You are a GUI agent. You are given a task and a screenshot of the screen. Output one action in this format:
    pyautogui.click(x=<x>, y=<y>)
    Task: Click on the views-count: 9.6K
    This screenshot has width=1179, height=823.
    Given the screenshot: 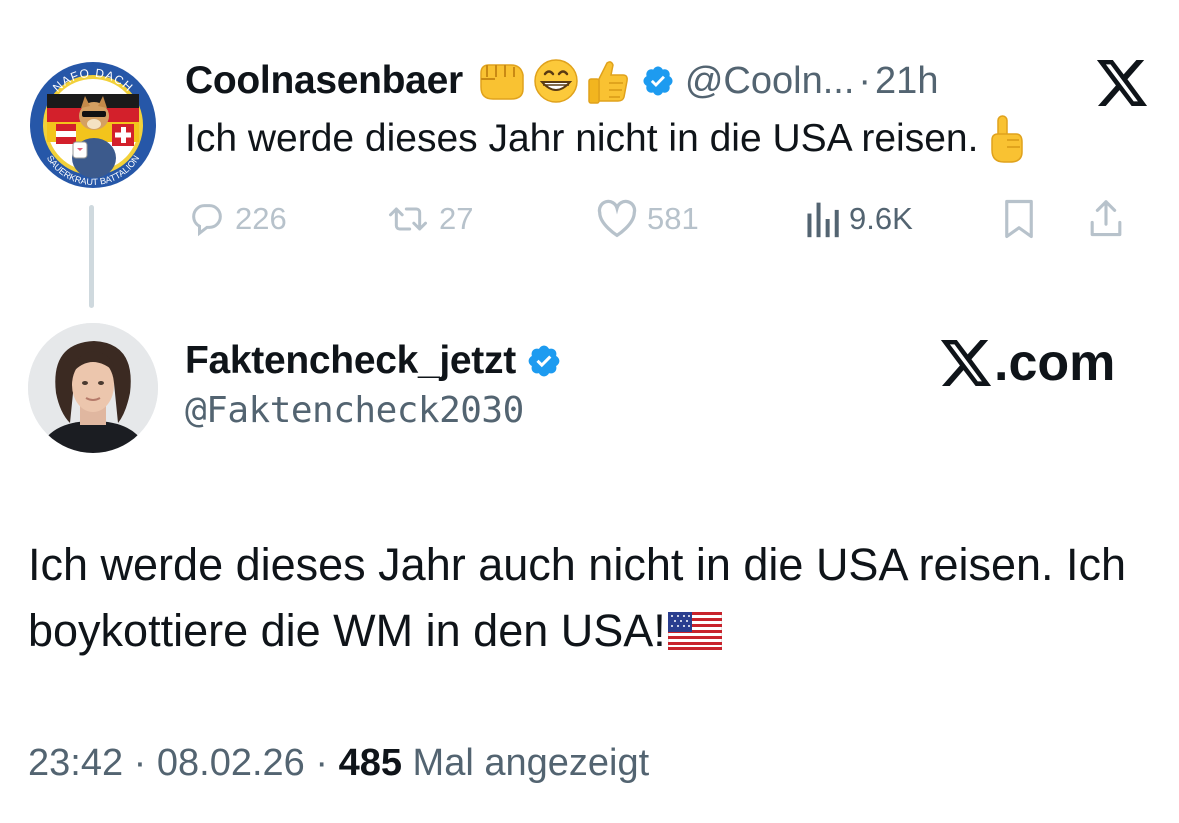 What is the action you would take?
    pyautogui.click(x=881, y=218)
    